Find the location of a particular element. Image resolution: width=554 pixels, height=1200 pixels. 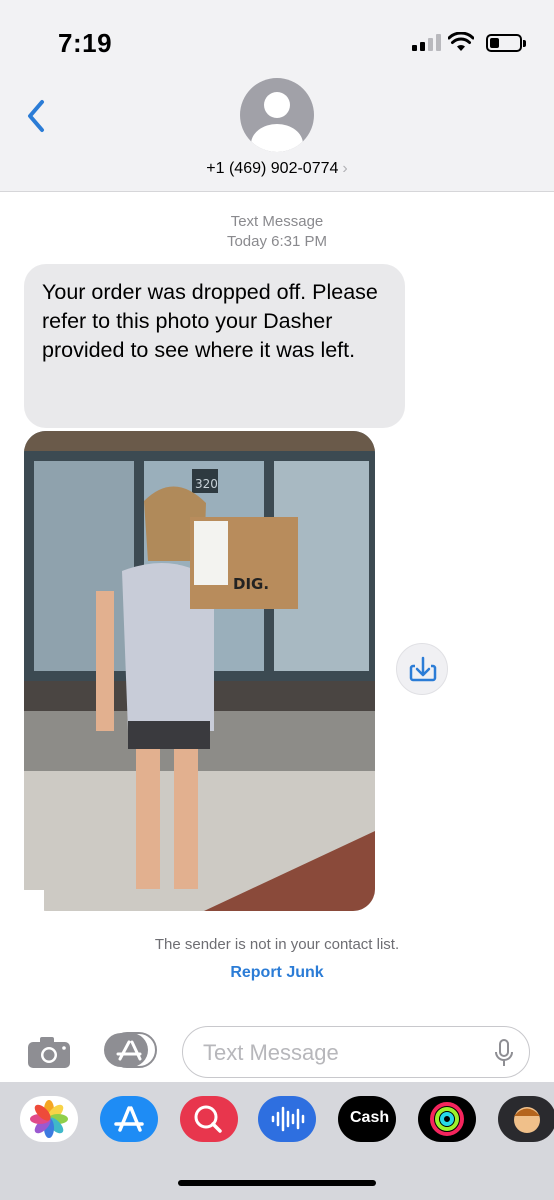

save-photo-button is located at coordinates (422, 669).